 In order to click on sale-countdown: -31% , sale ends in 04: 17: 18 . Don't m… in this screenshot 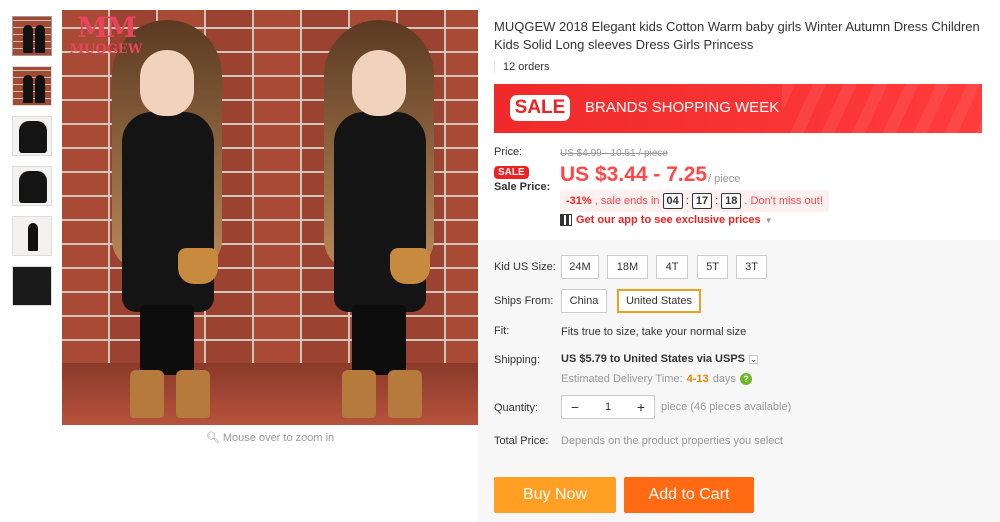, I will do `click(694, 201)`.